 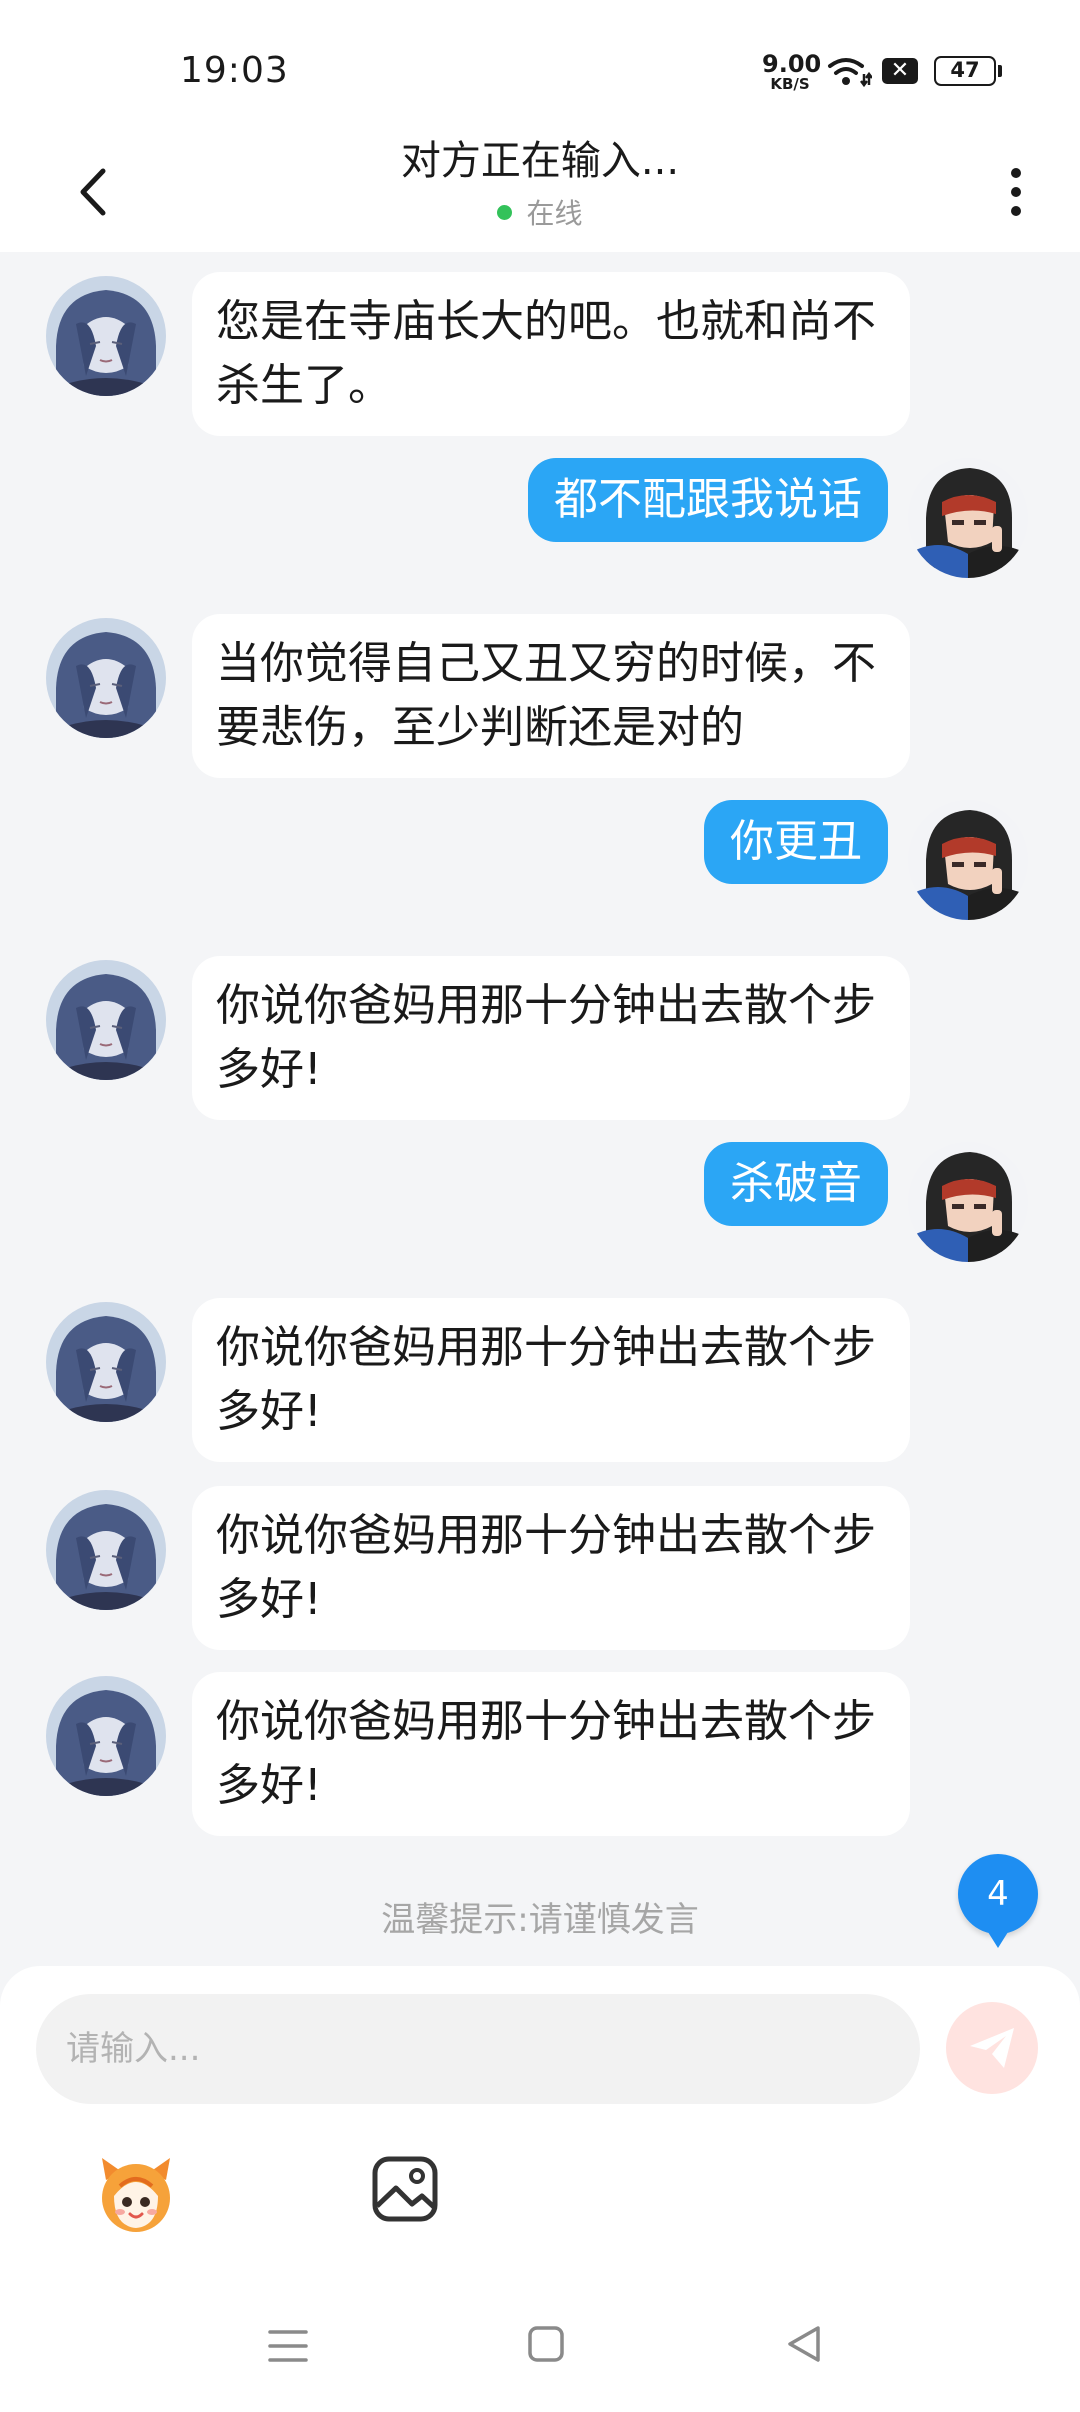 What do you see at coordinates (804, 2344) in the screenshot?
I see `nav-back-icon` at bounding box center [804, 2344].